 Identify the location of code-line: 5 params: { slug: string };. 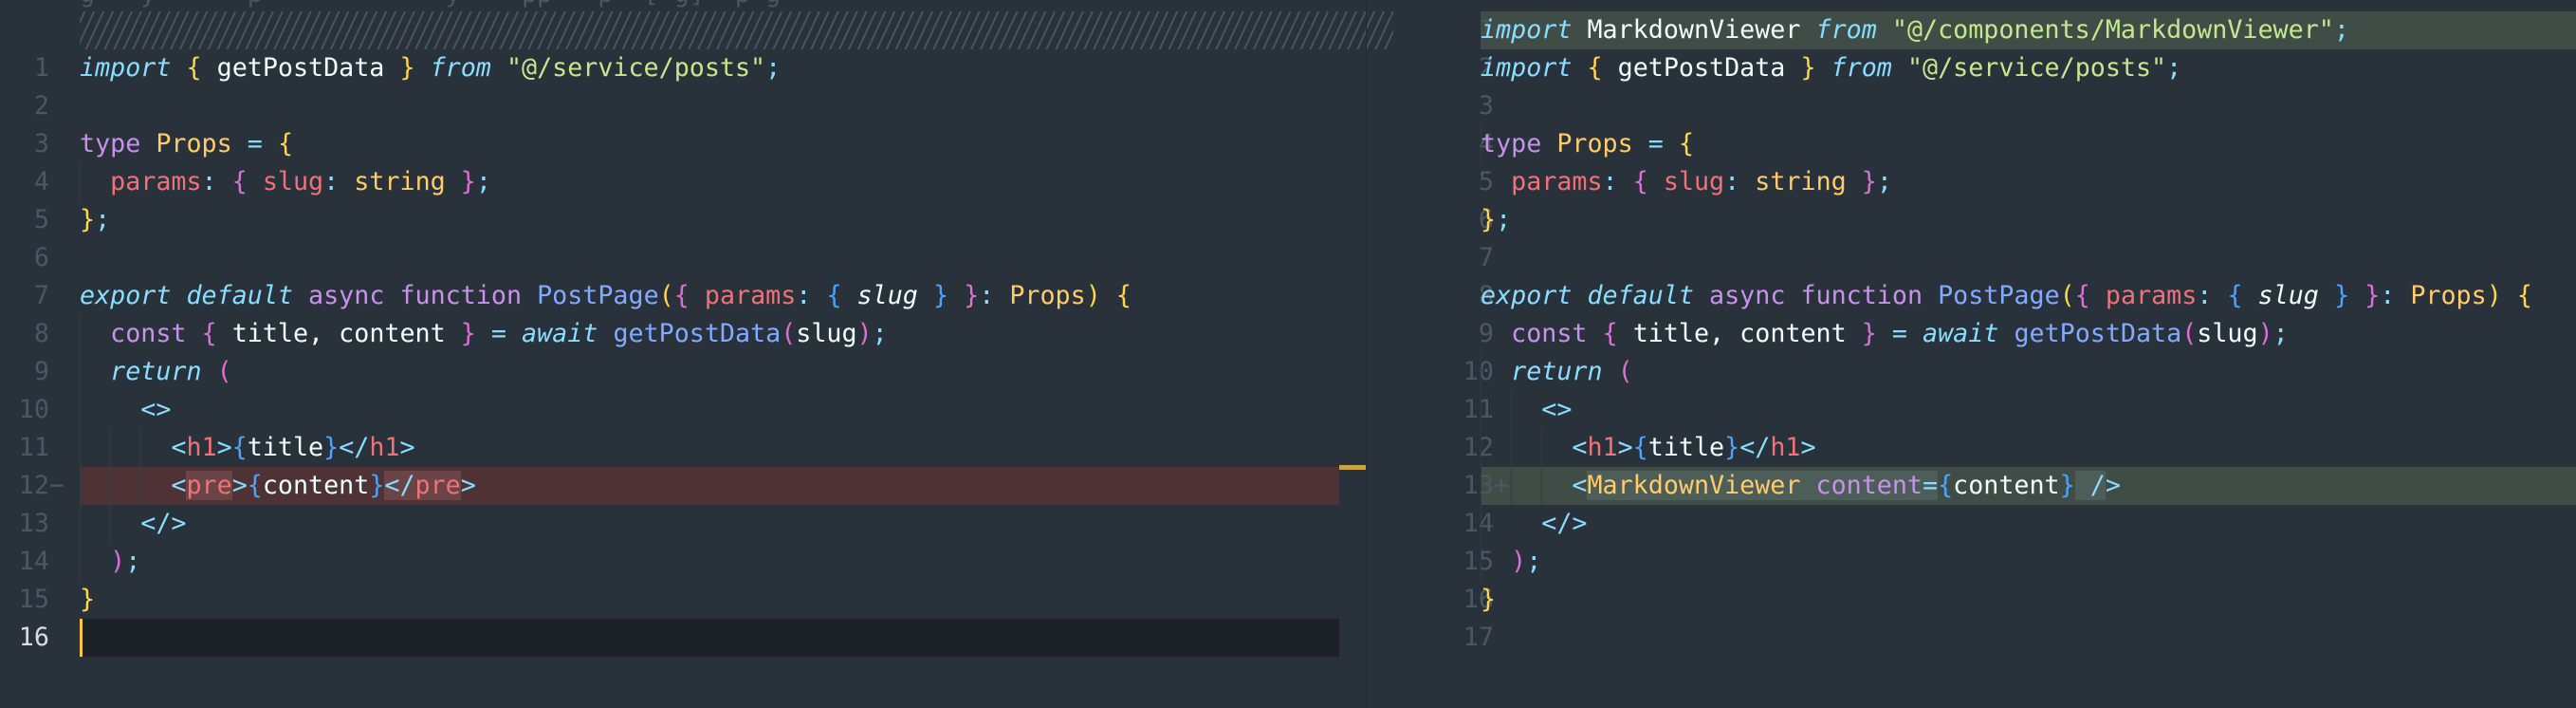
(1971, 182).